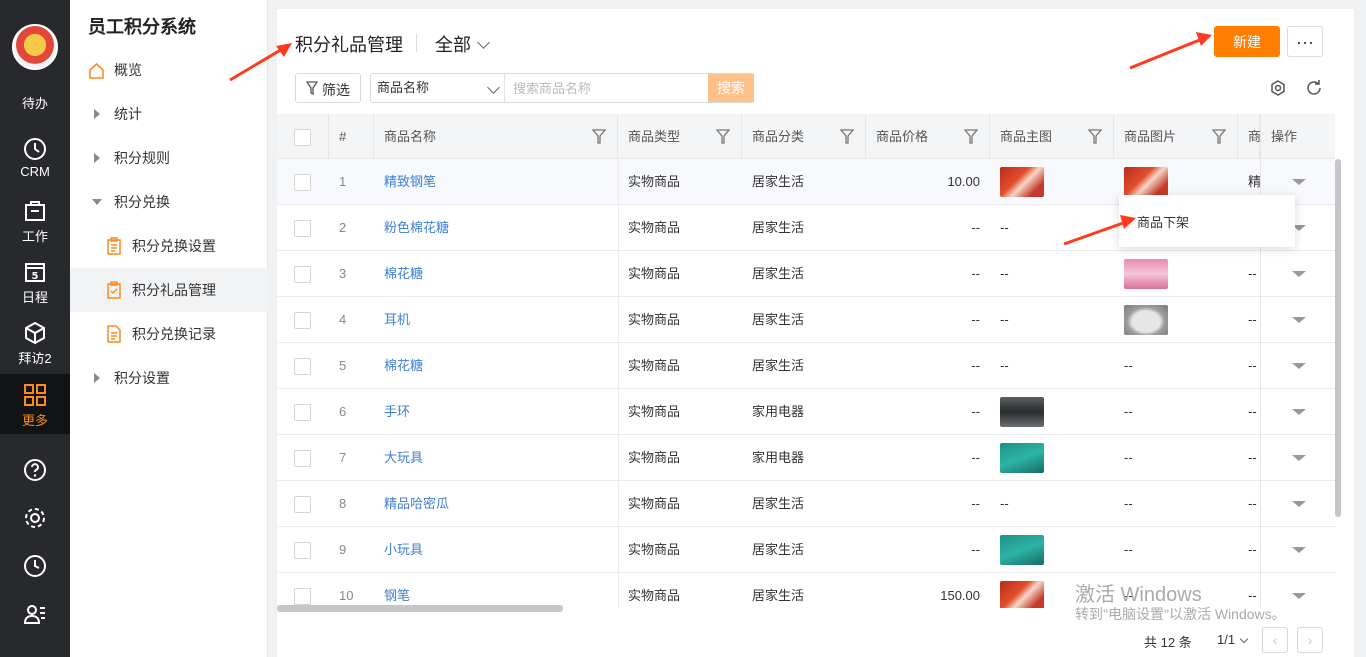 The width and height of the screenshot is (1366, 657). I want to click on product-name-link: 精品哈密瓜, so click(501, 504).